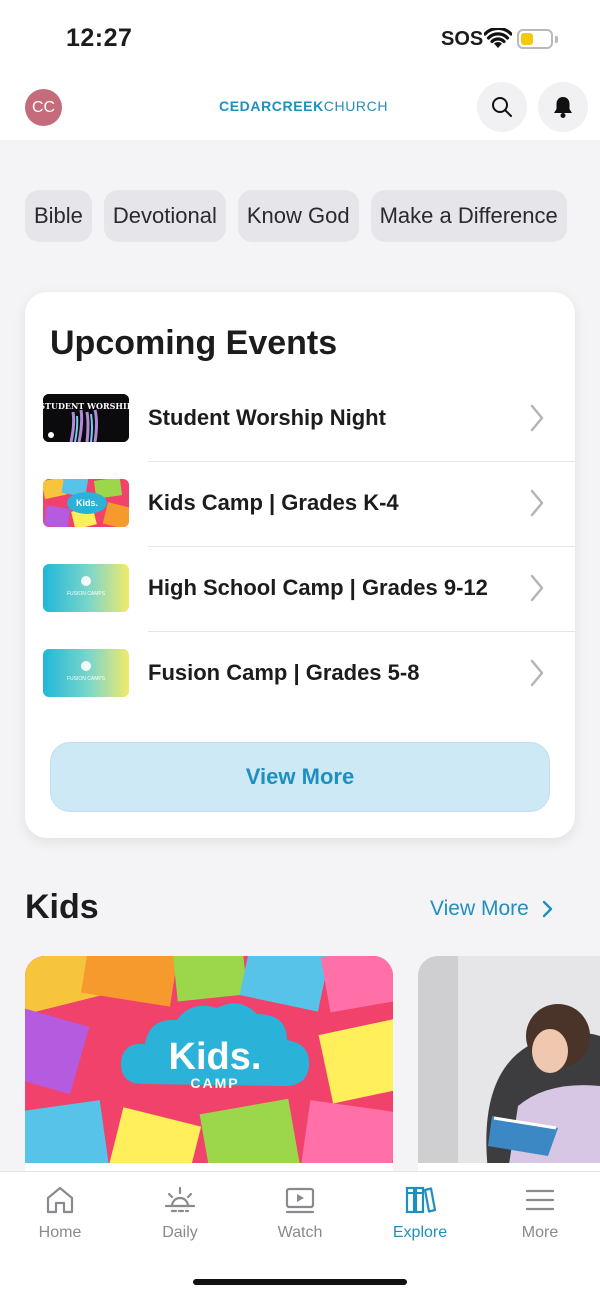 This screenshot has height=1300, width=600. I want to click on search-button, so click(502, 107).